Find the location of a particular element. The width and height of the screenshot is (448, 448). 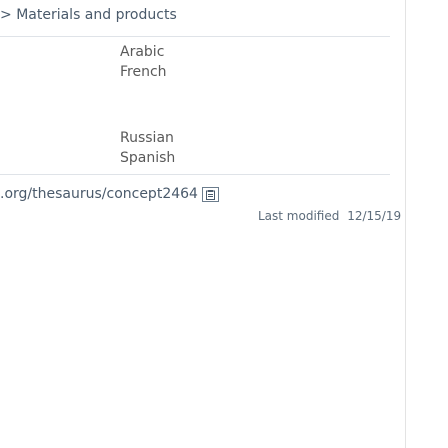

language-list: Arabic French is located at coordinates (143, 62).